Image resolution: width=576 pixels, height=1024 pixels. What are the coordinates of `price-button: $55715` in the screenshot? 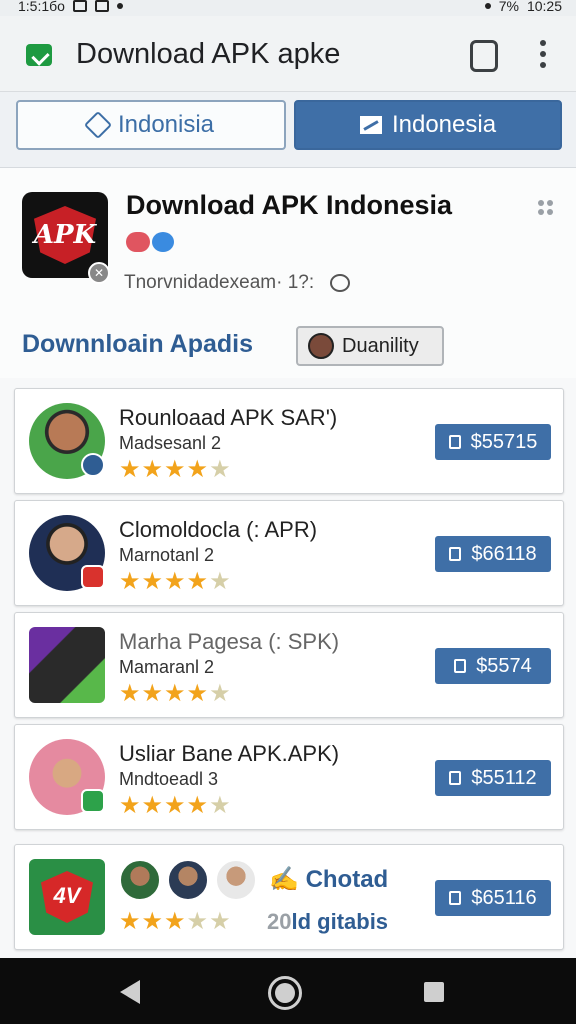 It's located at (493, 442).